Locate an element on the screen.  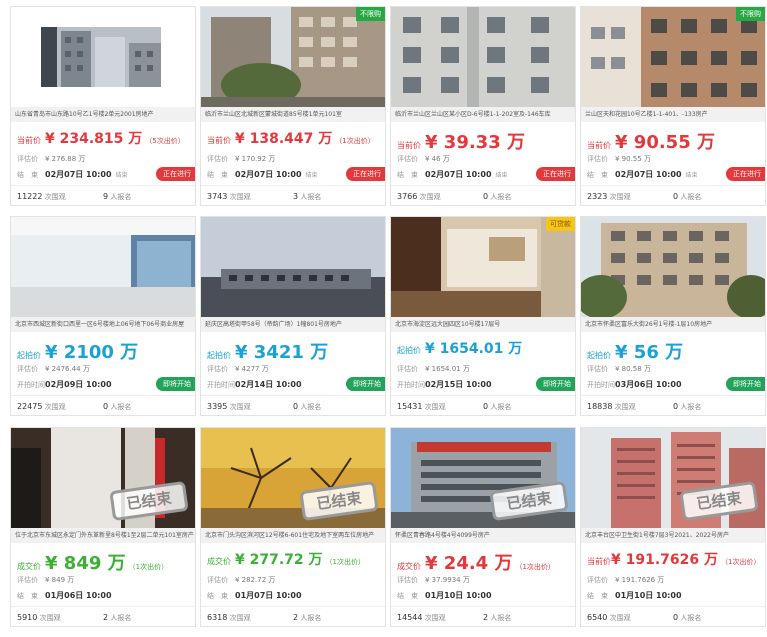
appraisal-row: 评估价 ¥ 191.7626 万 is located at coordinates (673, 580).